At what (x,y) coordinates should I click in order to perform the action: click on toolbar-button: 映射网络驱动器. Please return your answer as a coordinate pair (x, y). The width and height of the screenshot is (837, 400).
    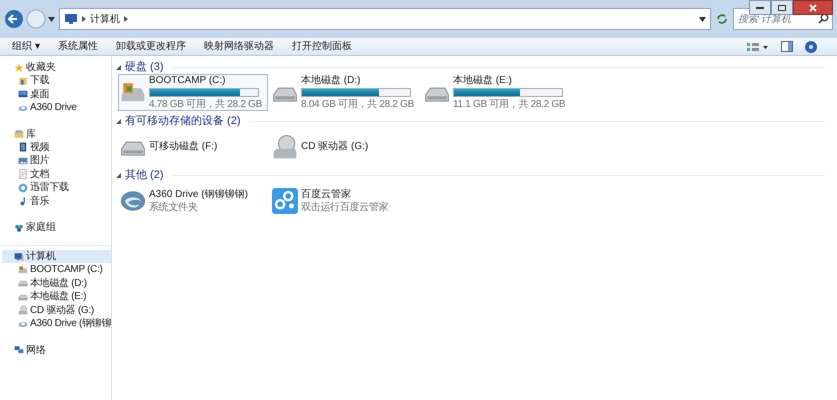
    Looking at the image, I should click on (239, 46).